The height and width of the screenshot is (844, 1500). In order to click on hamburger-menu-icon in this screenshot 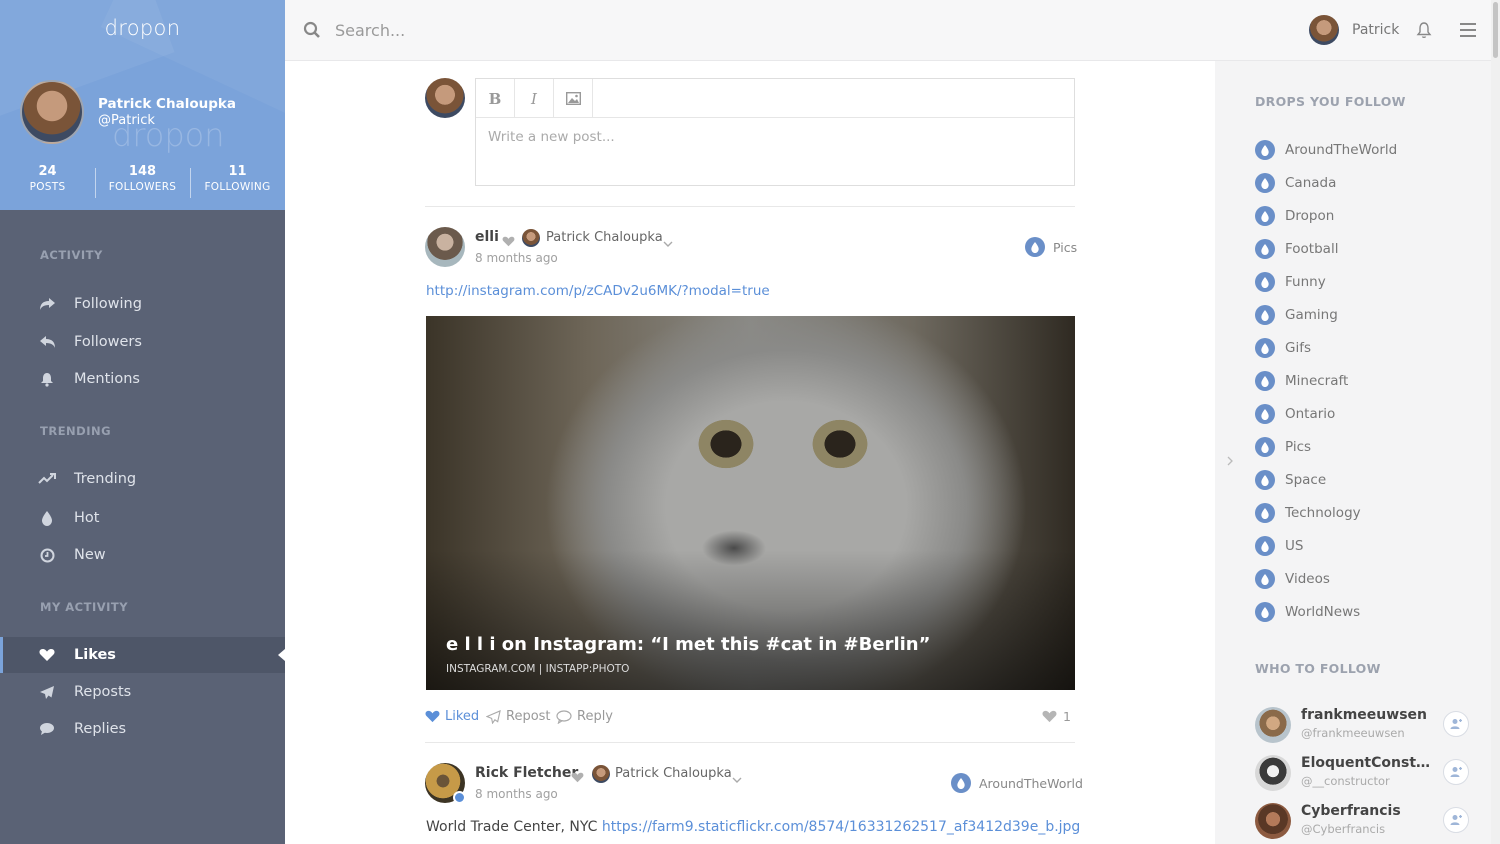, I will do `click(1468, 31)`.